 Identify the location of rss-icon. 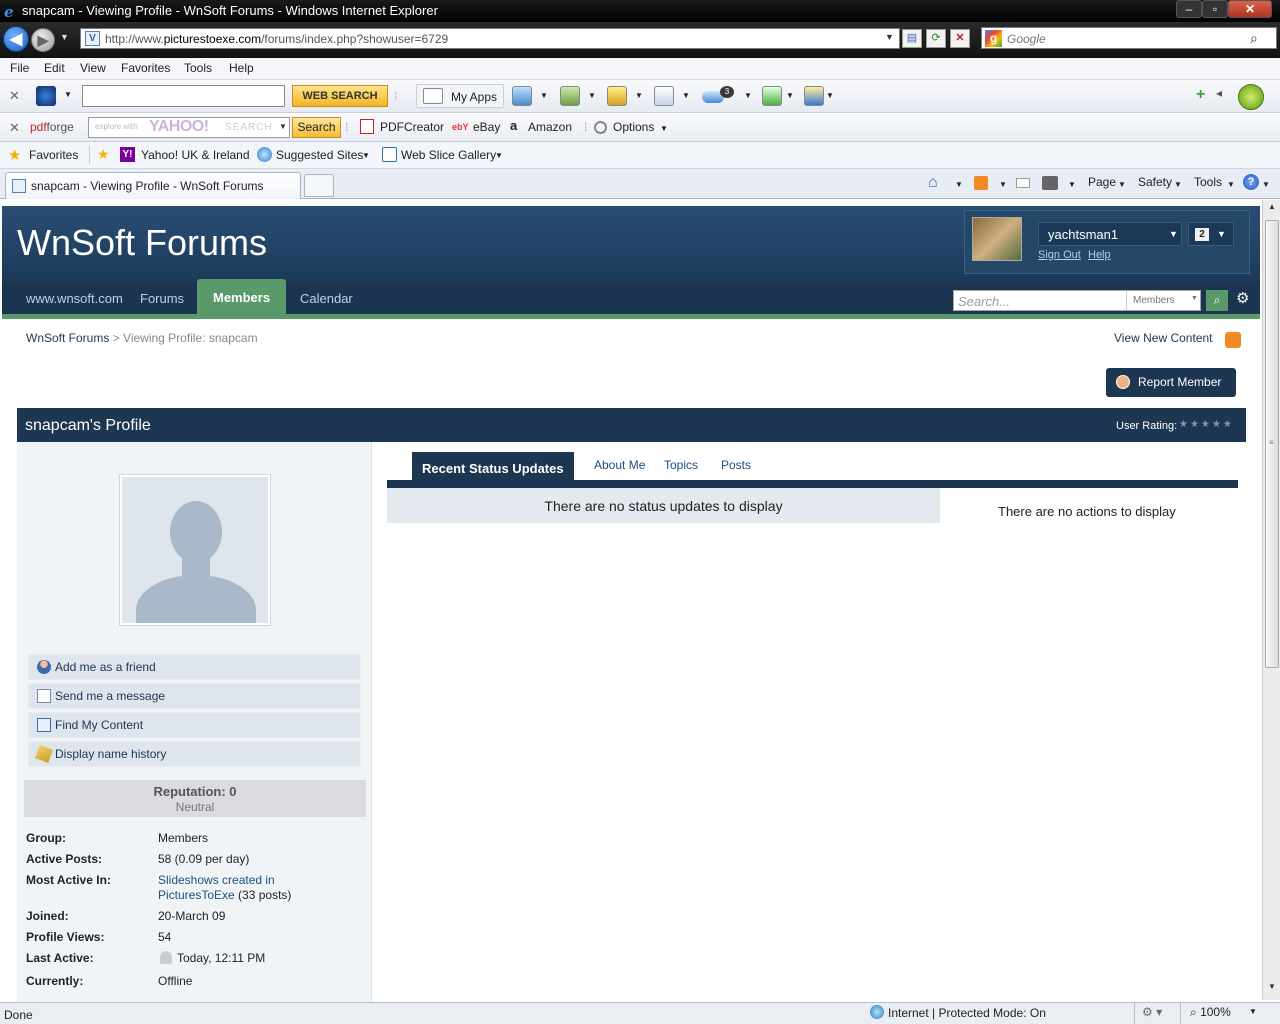
(981, 183).